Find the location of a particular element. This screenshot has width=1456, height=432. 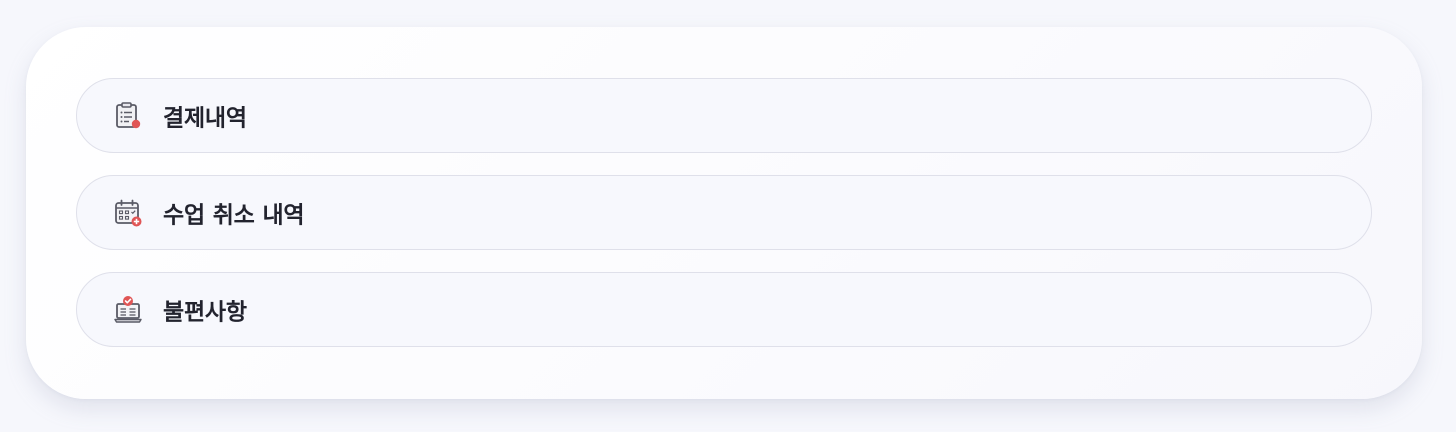

menu-item-label: 결제내역 is located at coordinates (205, 117).